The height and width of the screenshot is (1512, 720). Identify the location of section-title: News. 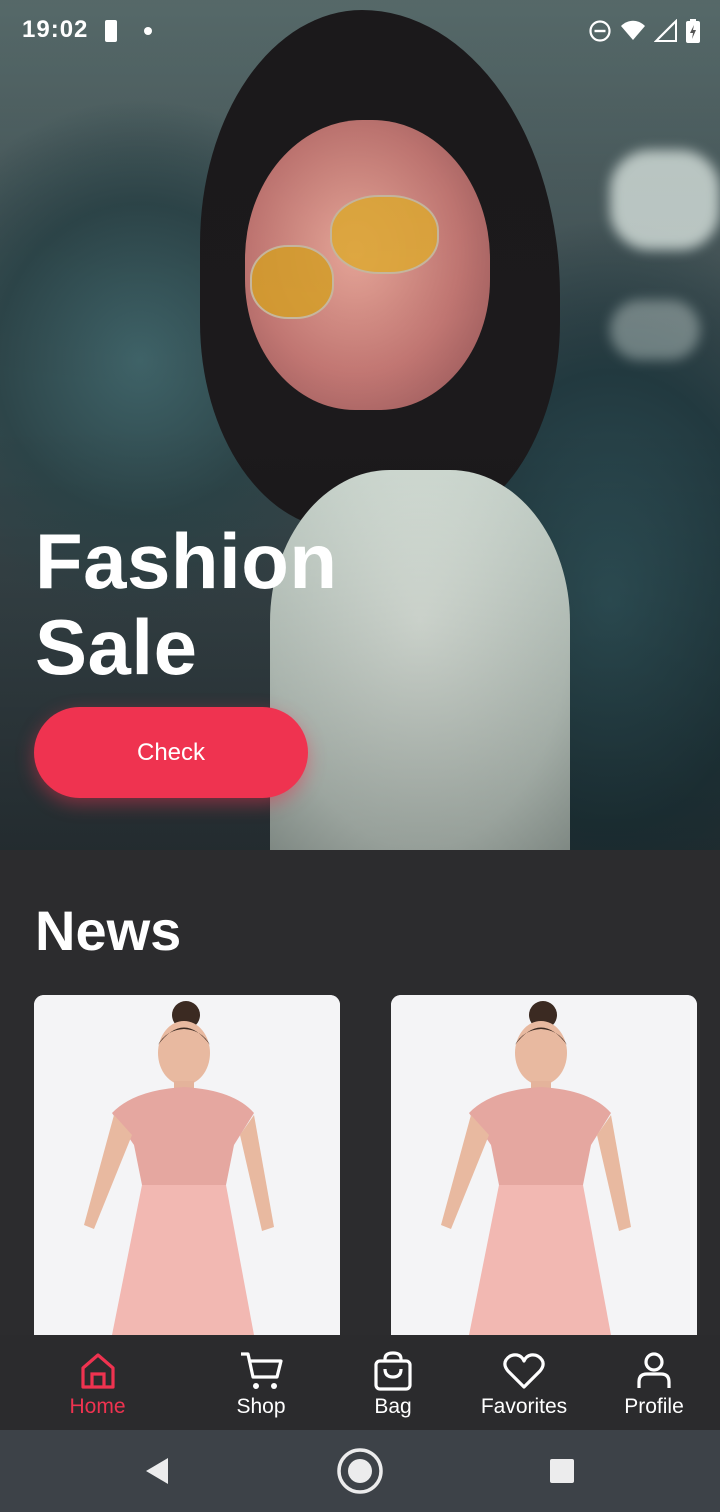
(108, 930).